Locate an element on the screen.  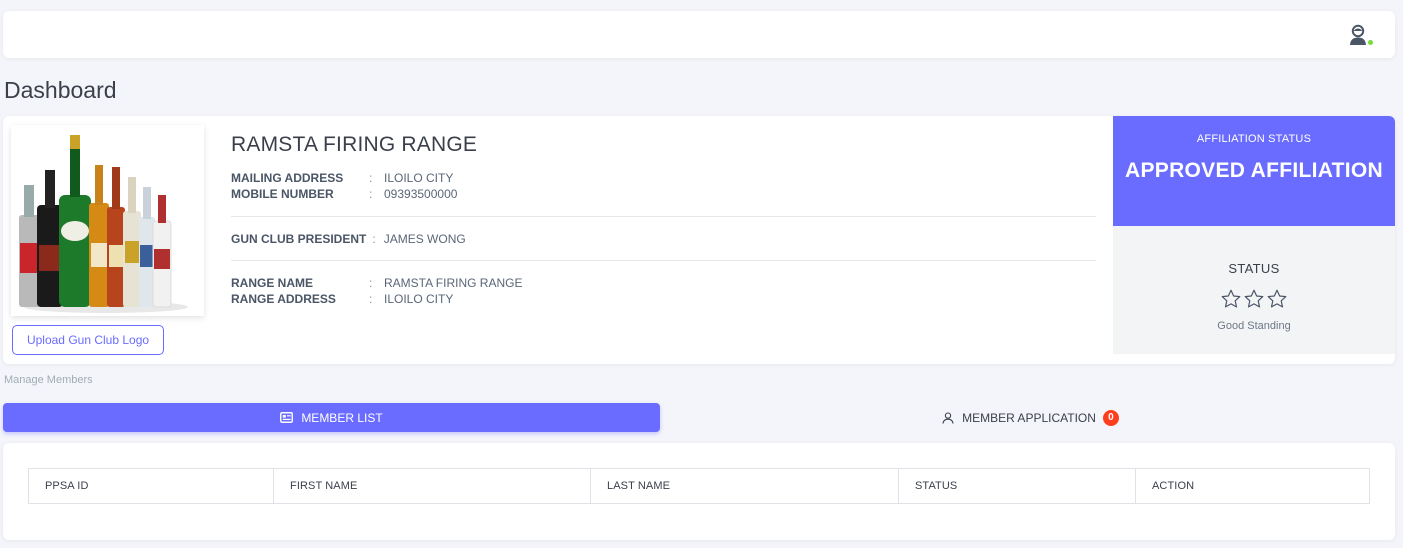
tab-member-application: MEMBER APPLICATION 0 is located at coordinates (1030, 417).